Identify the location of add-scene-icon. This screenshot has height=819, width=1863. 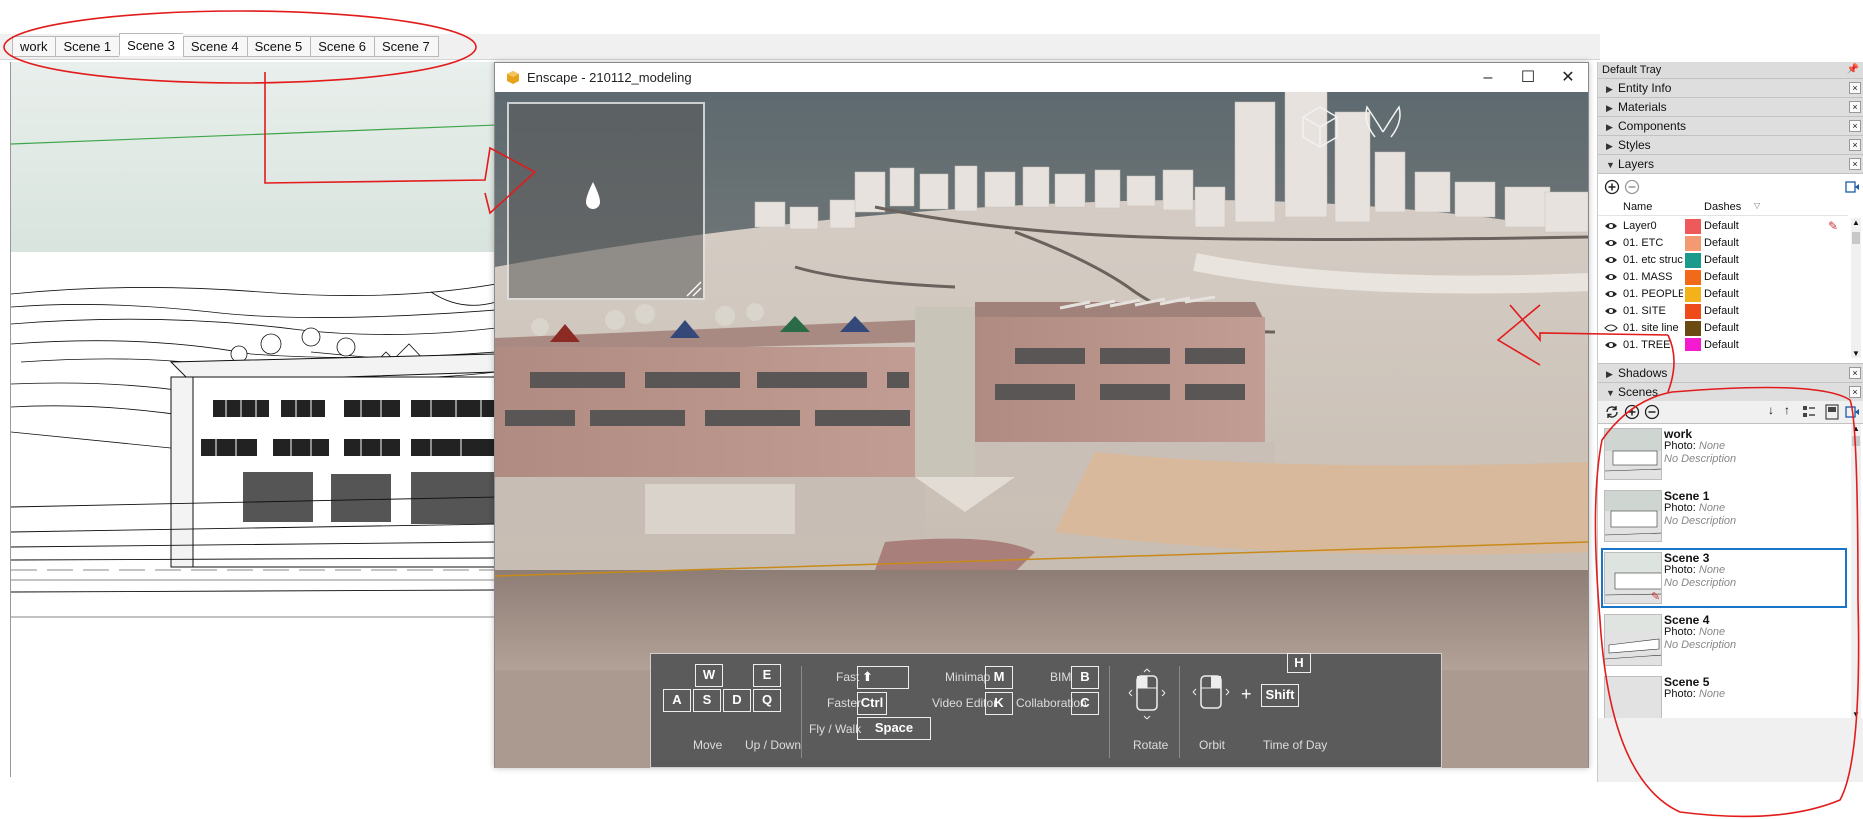
(1632, 412).